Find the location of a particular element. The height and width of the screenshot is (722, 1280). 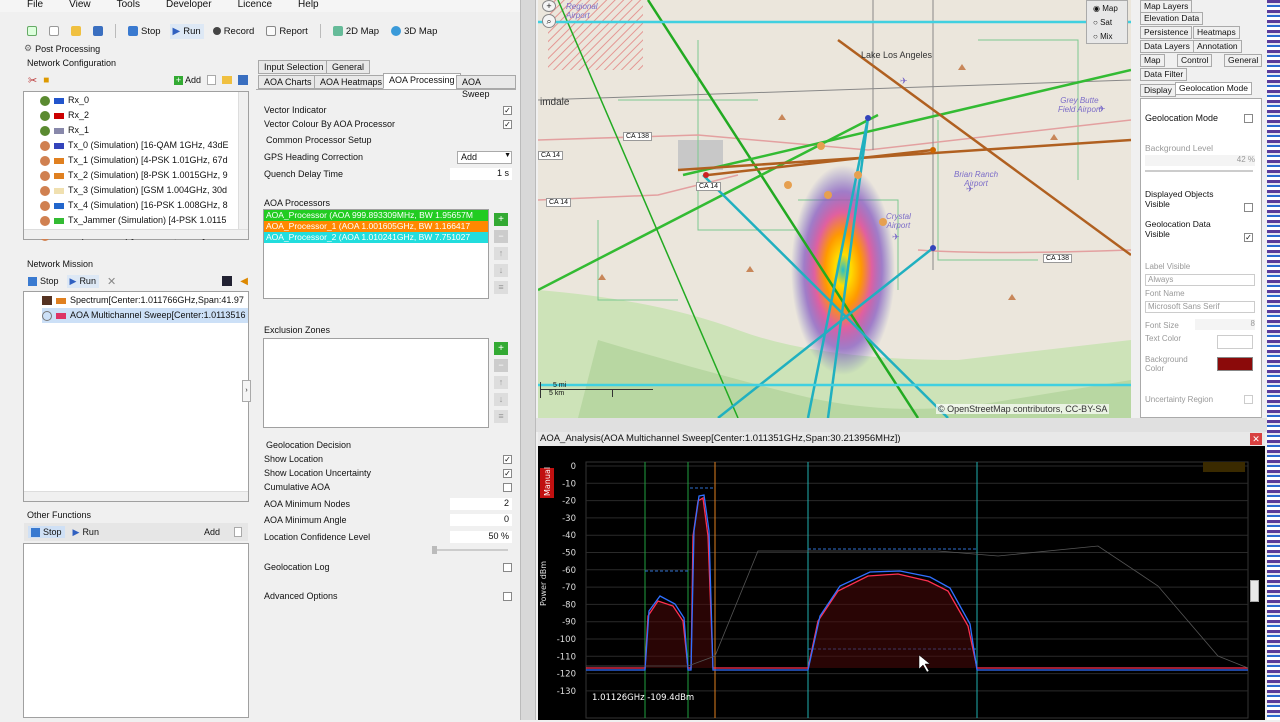

displayed-objects-checkbox is located at coordinates (1248, 207).